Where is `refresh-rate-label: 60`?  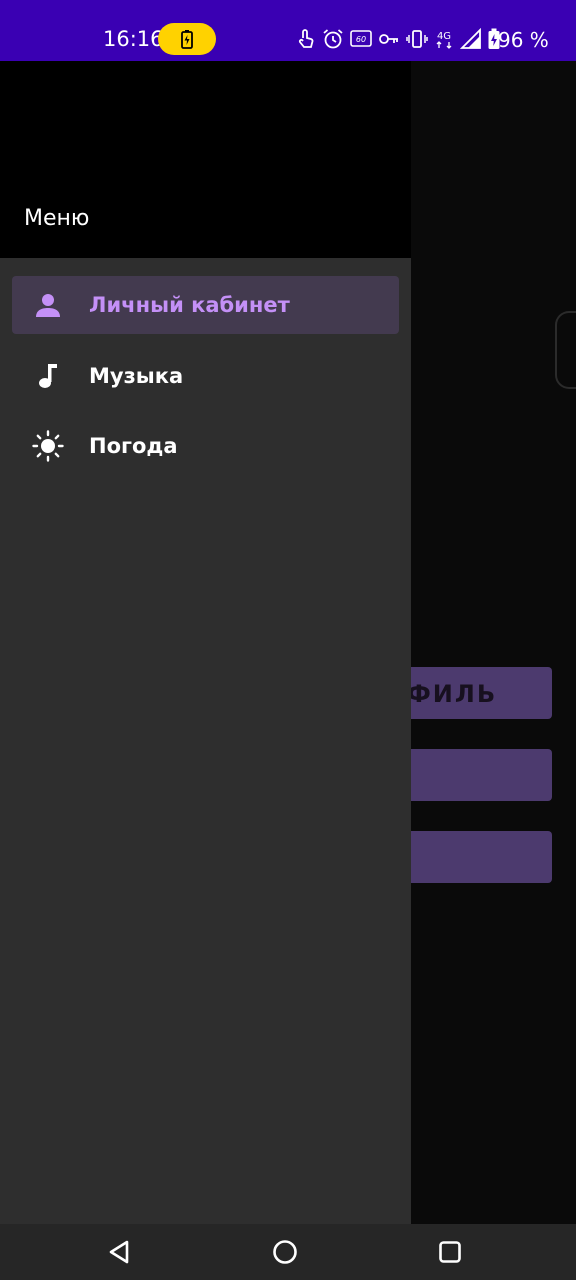
refresh-rate-label: 60 is located at coordinates (361, 39).